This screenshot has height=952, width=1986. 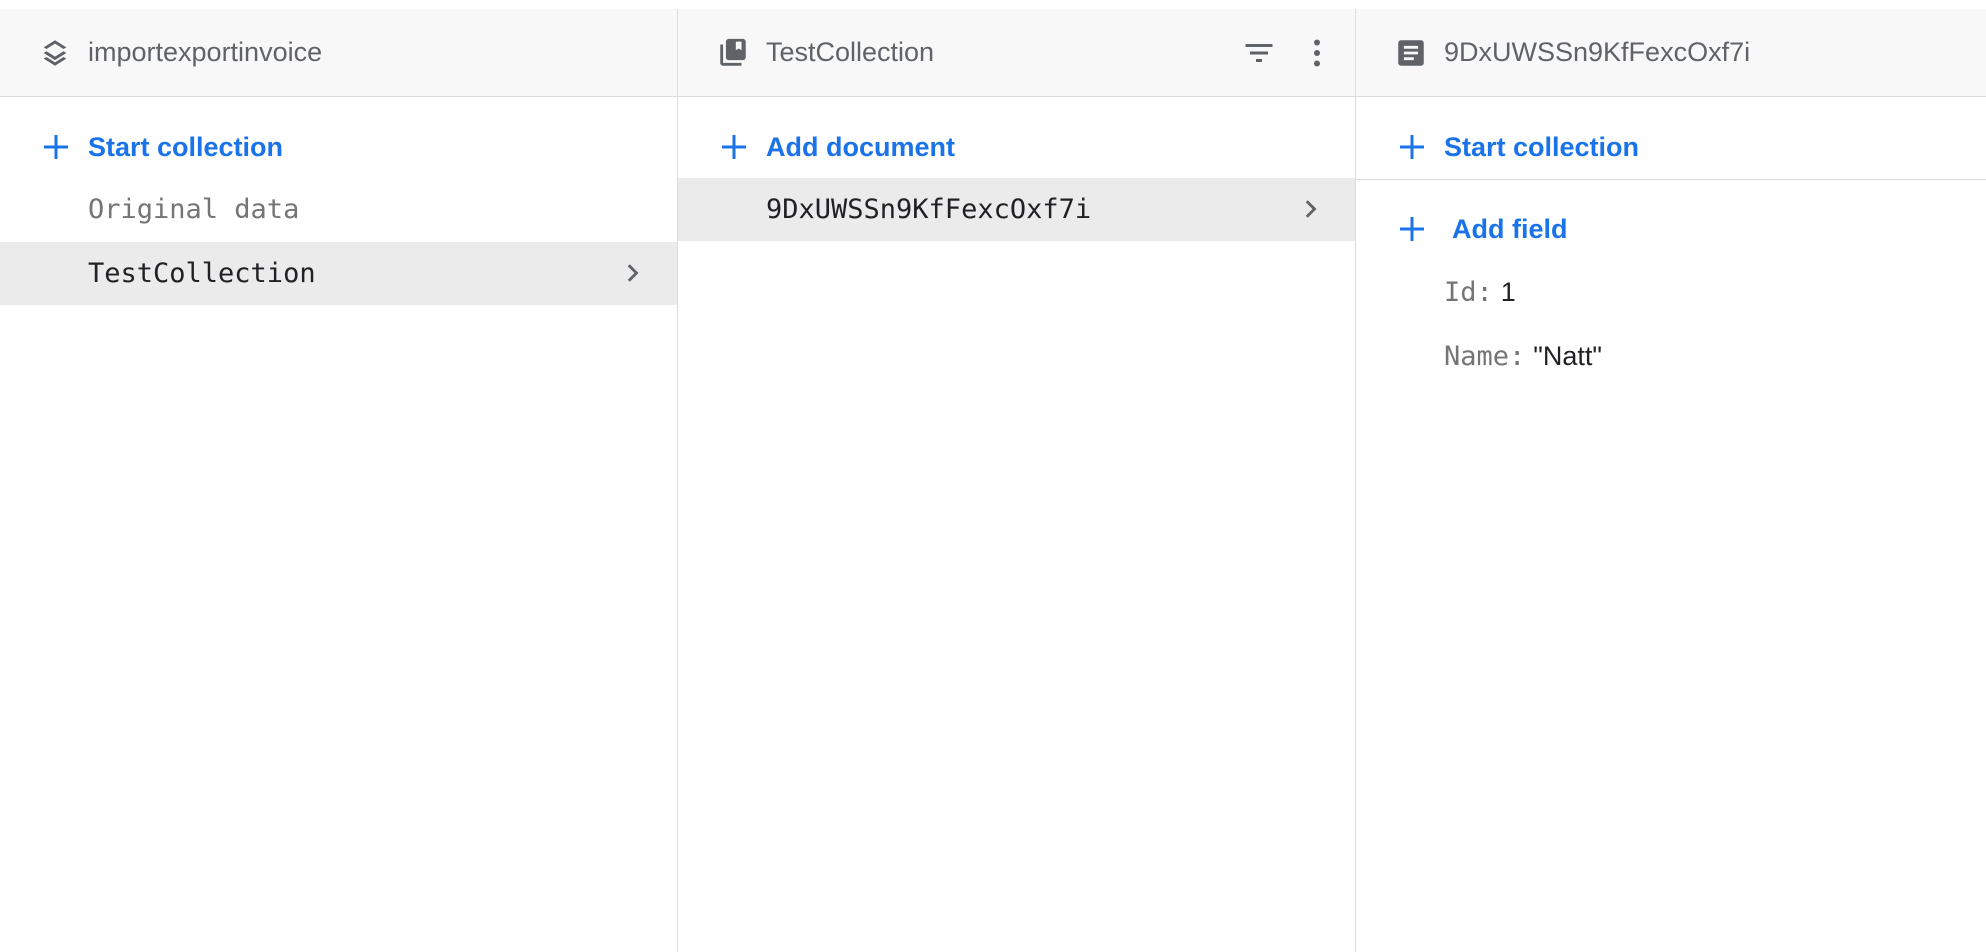 I want to click on more-vert-icon, so click(x=1317, y=53).